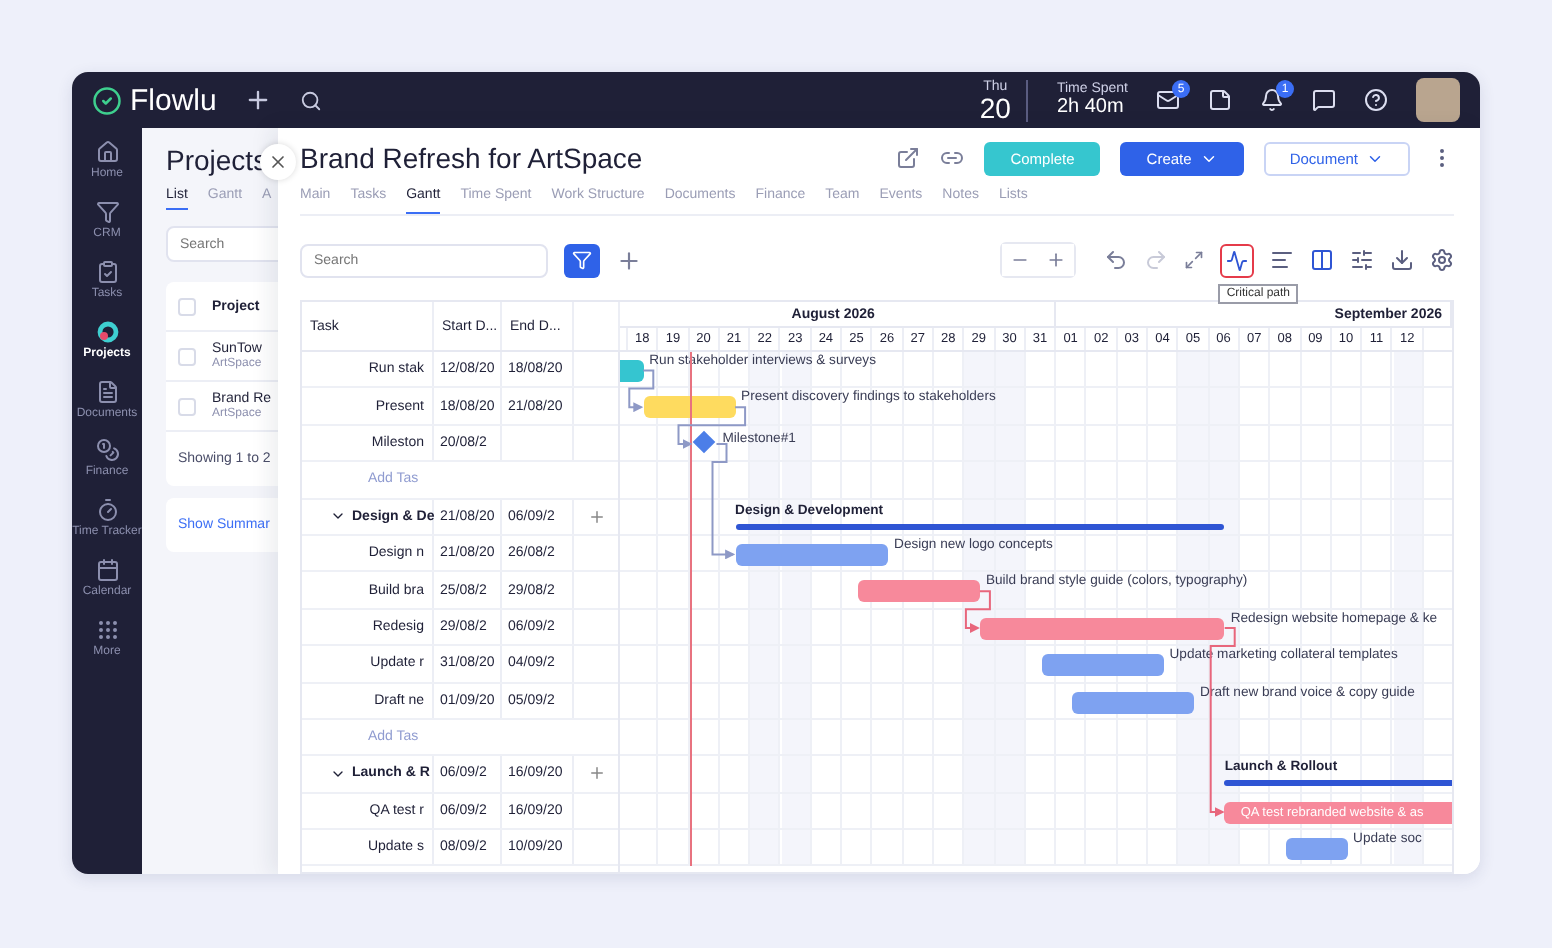 The height and width of the screenshot is (948, 1552). I want to click on logo-check-icon, so click(107, 100).